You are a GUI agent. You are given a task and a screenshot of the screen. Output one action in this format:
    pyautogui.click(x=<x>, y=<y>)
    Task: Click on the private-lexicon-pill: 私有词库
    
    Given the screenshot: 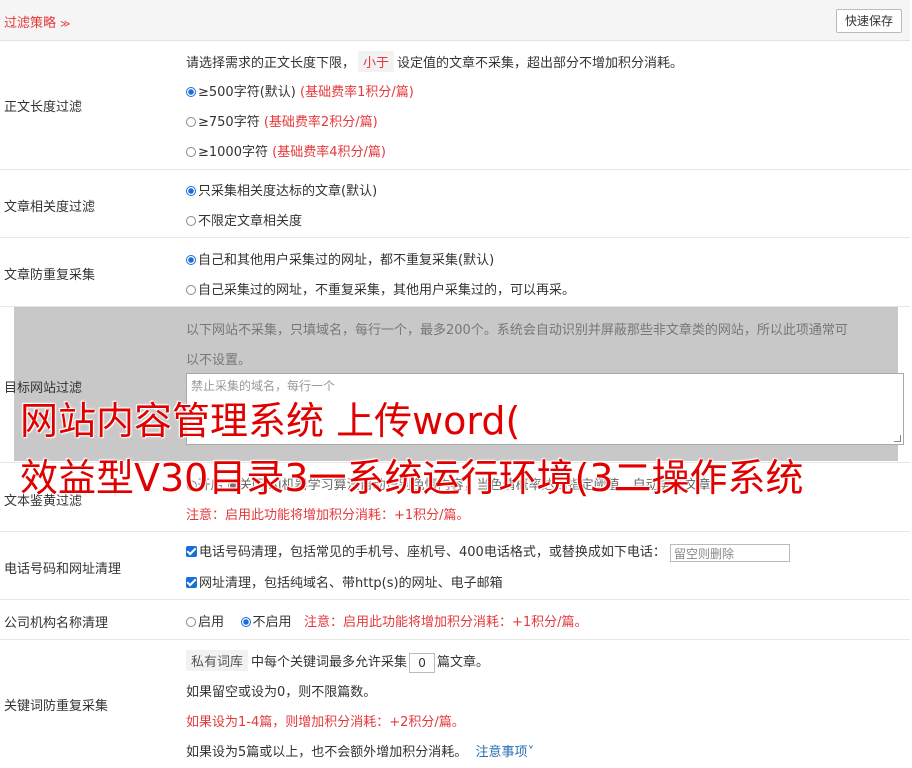 What is the action you would take?
    pyautogui.click(x=217, y=660)
    